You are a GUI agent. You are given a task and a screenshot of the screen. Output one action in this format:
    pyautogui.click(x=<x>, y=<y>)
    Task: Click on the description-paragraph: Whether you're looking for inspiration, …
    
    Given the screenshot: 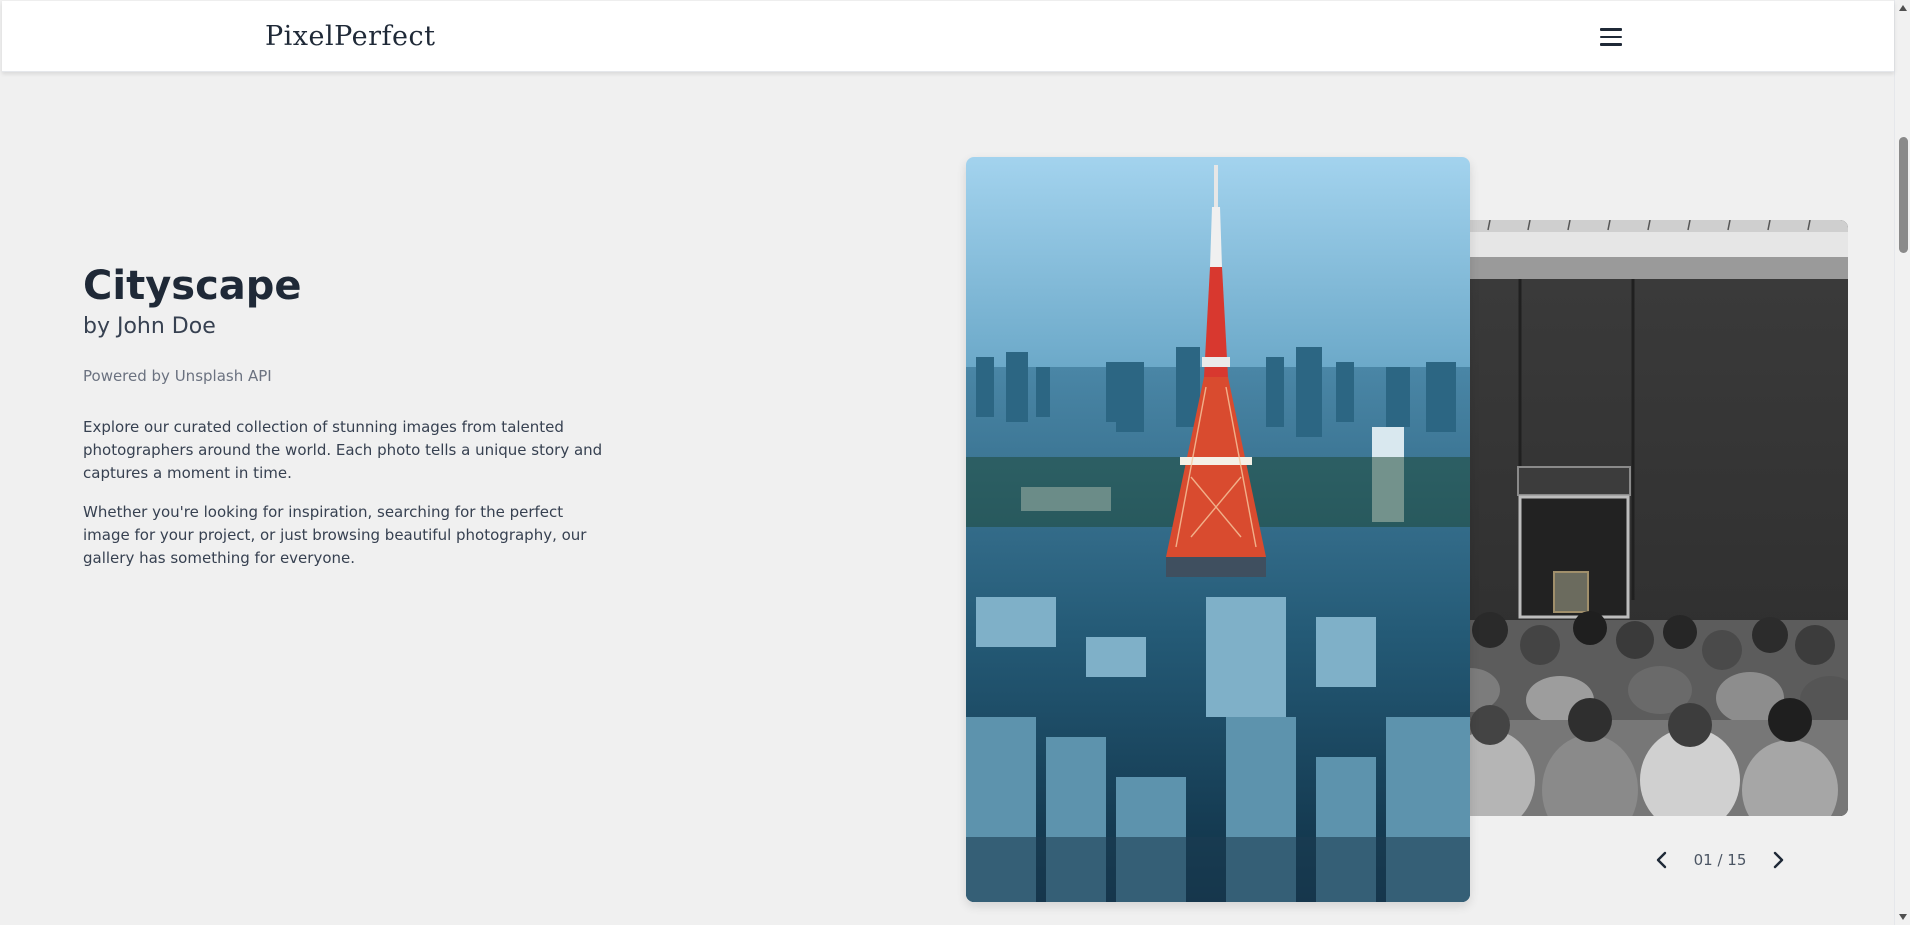 What is the action you would take?
    pyautogui.click(x=335, y=535)
    